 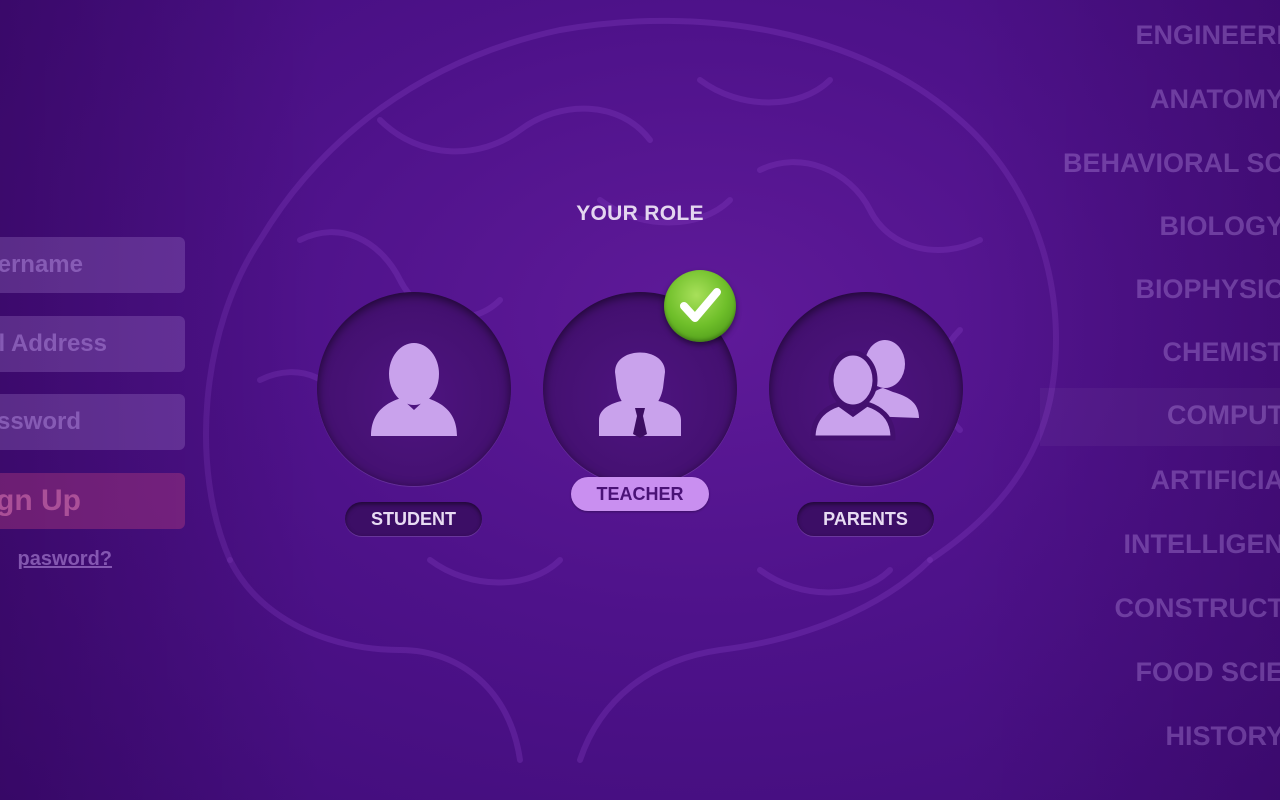 I want to click on subject-item: INTELLIGEN, so click(x=1202, y=544).